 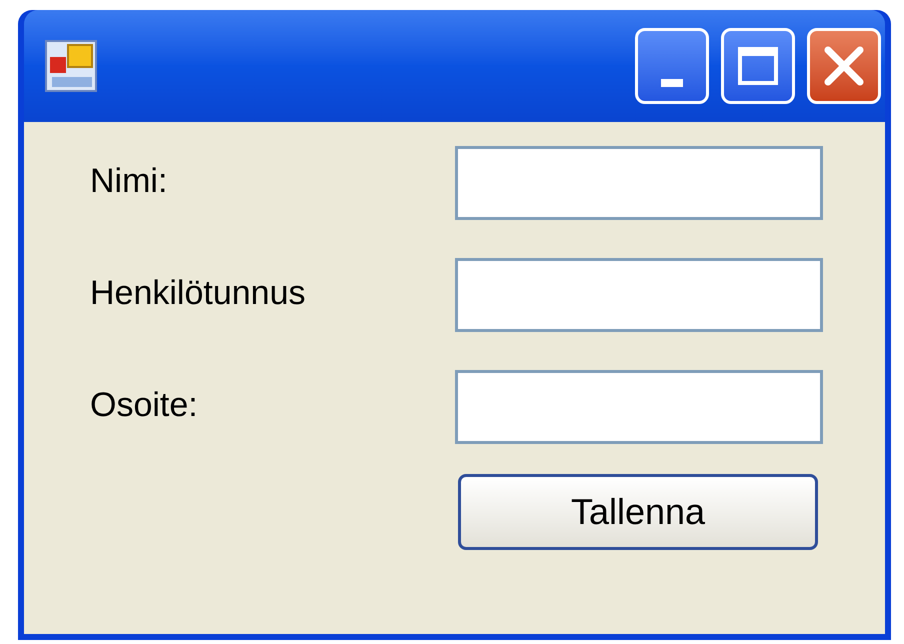 What do you see at coordinates (129, 179) in the screenshot?
I see `field-label: Nimi:` at bounding box center [129, 179].